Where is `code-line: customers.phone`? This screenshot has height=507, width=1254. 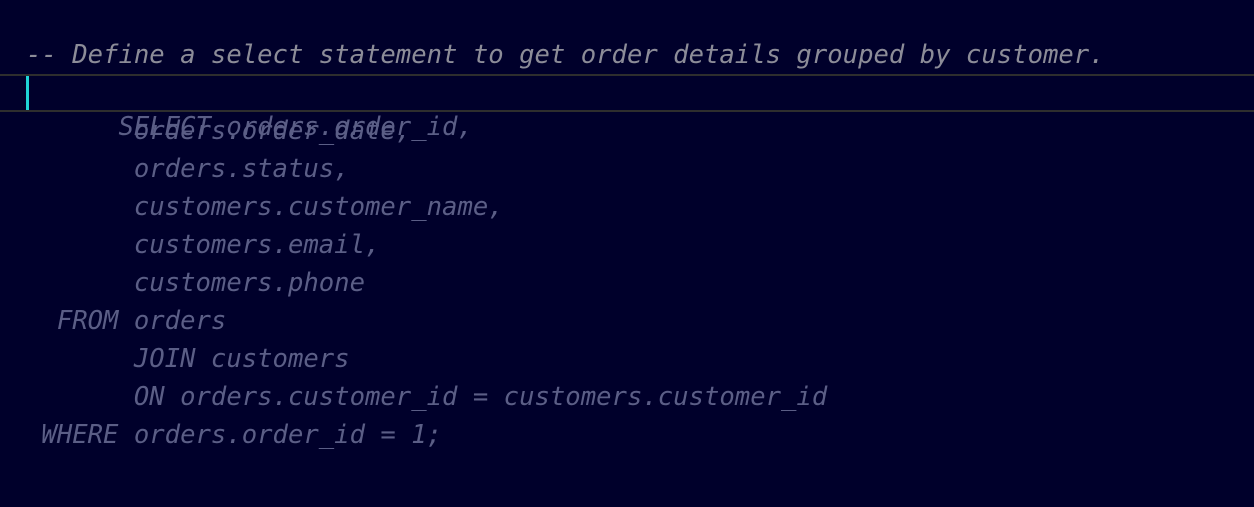 code-line: customers.phone is located at coordinates (627, 283).